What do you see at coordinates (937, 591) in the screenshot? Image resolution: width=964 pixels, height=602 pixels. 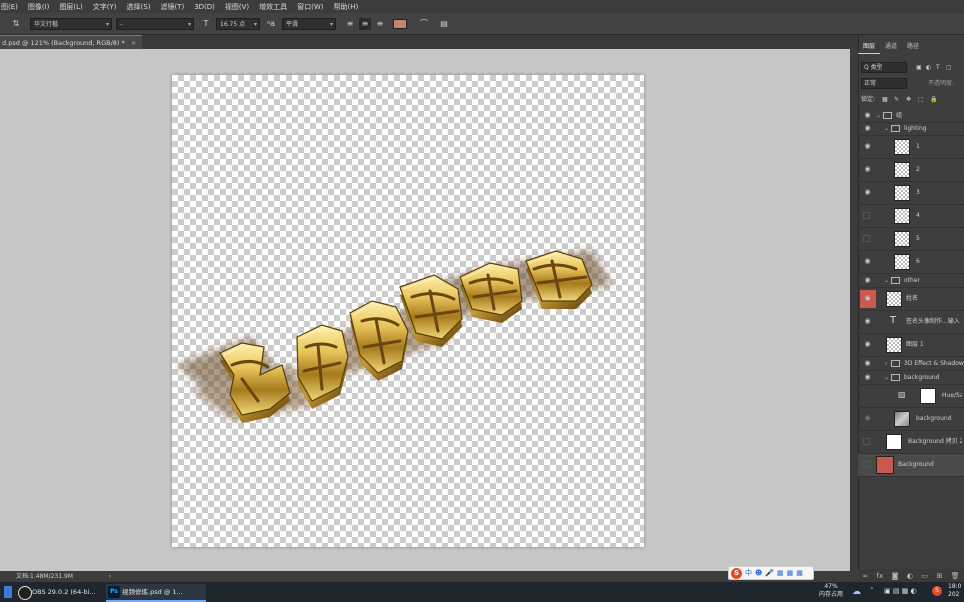 I see `sogou-tray-icon: S` at bounding box center [937, 591].